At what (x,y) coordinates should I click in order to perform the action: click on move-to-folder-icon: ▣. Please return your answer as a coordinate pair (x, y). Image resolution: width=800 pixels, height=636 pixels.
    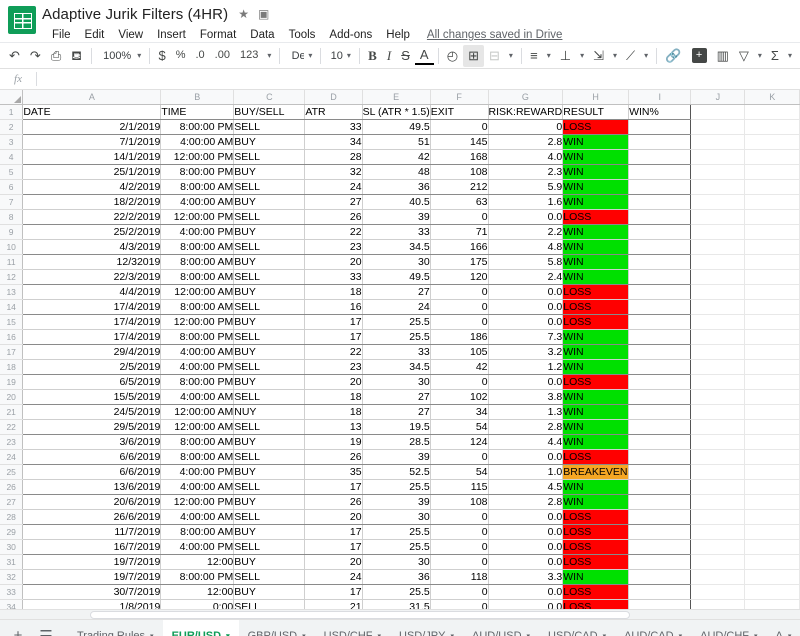
    Looking at the image, I should click on (263, 14).